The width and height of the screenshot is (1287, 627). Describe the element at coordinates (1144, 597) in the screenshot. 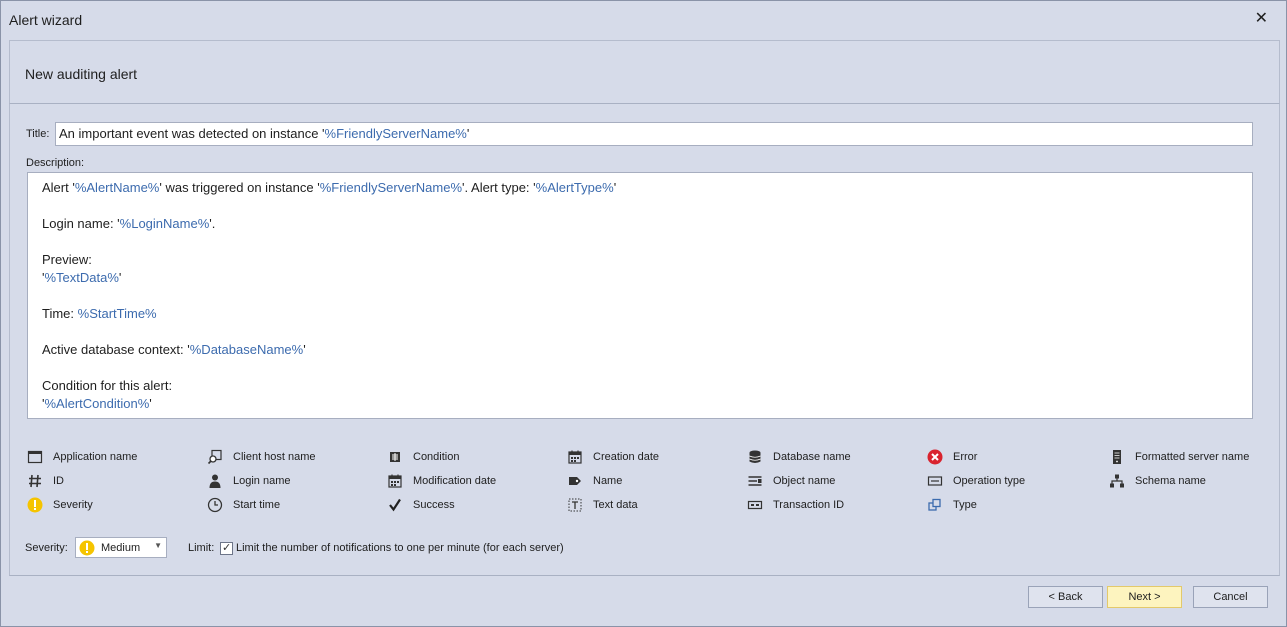

I see `next-button: Next >` at that location.